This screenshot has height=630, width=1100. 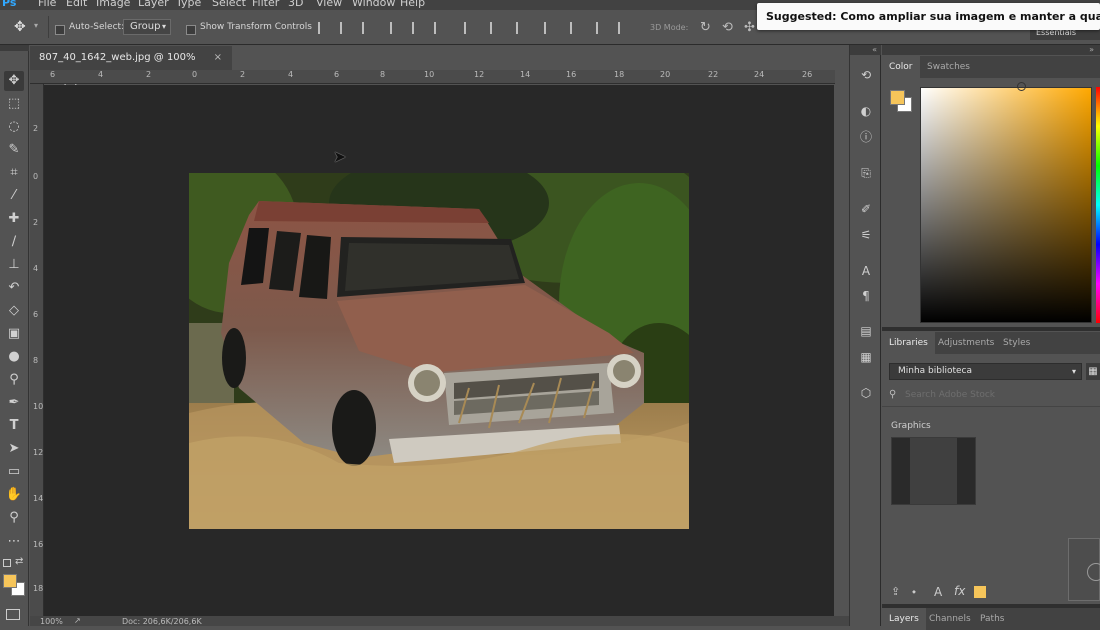 What do you see at coordinates (895, 591) in the screenshot?
I see `upload-icon: ⇪` at bounding box center [895, 591].